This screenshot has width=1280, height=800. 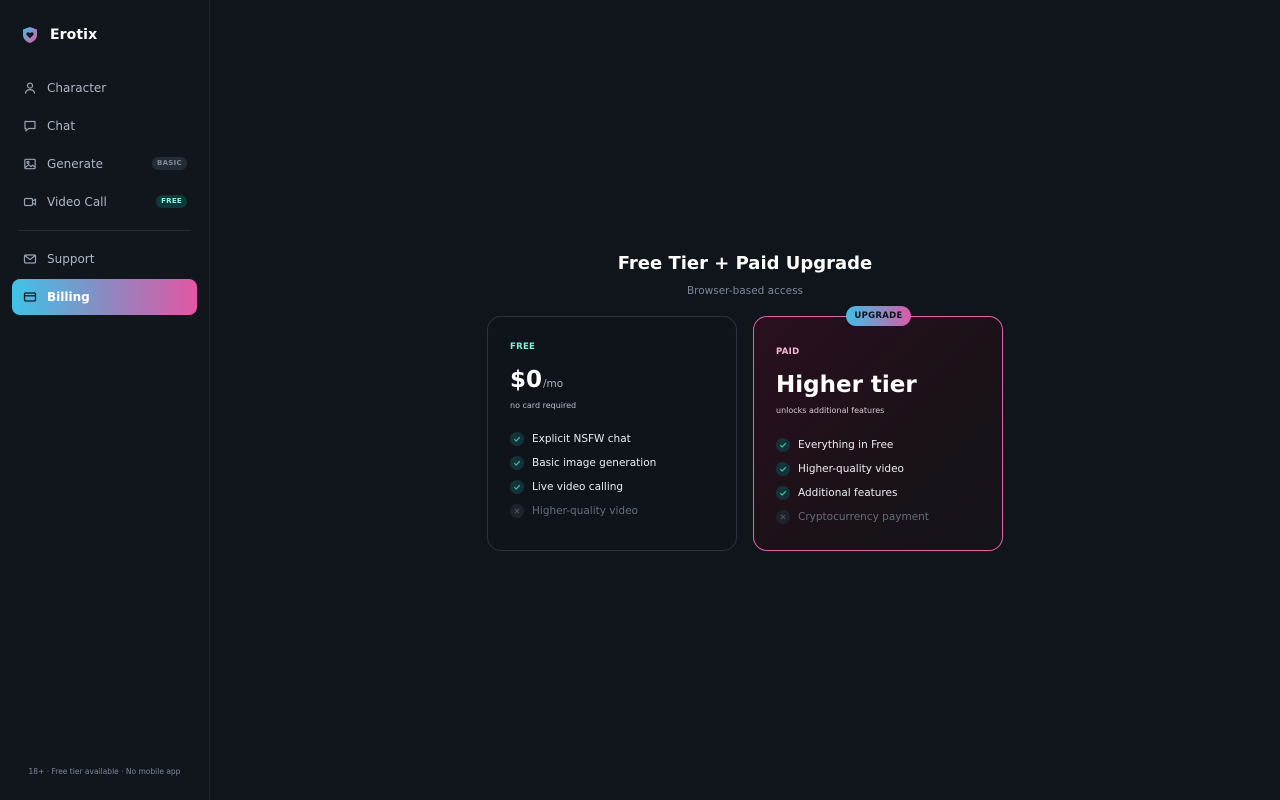 I want to click on heart-shield-icon, so click(x=30, y=35).